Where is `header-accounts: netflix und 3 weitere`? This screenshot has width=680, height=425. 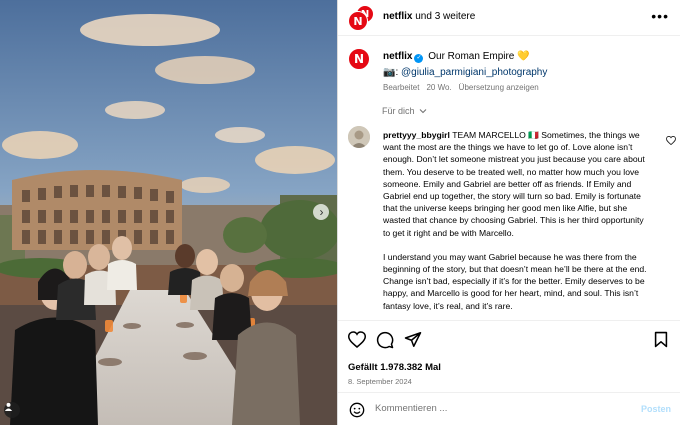 header-accounts: netflix und 3 weitere is located at coordinates (429, 16).